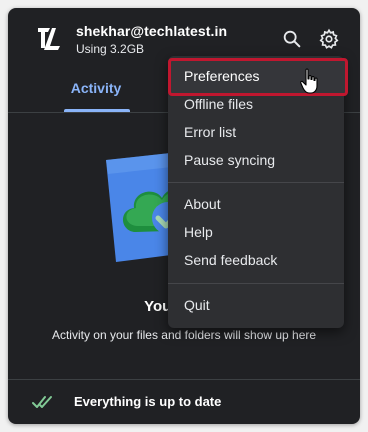 This screenshot has height=432, width=368. I want to click on menu-item-offline-files: Offline files, so click(256, 104).